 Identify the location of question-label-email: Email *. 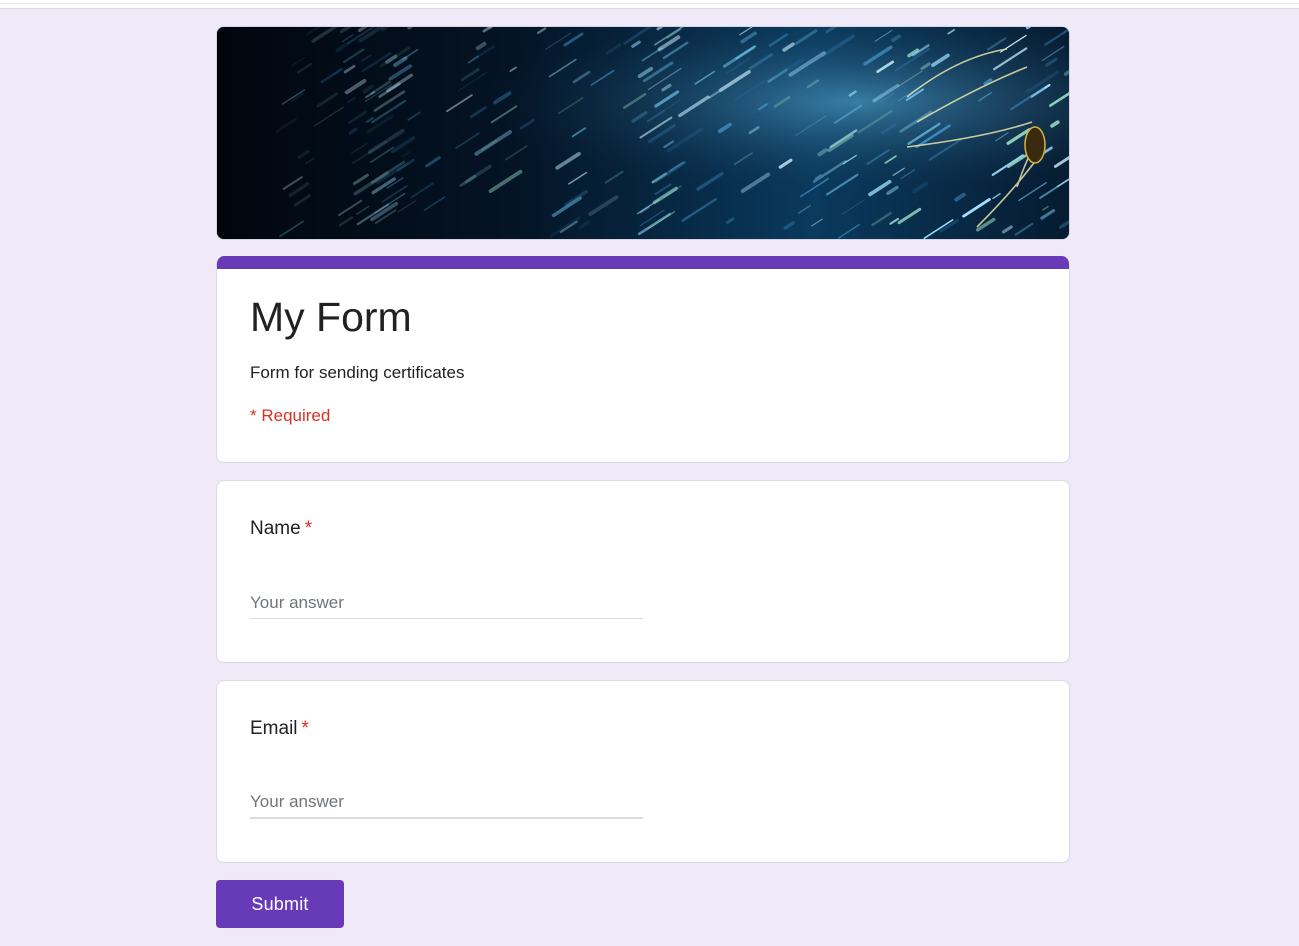
(279, 729).